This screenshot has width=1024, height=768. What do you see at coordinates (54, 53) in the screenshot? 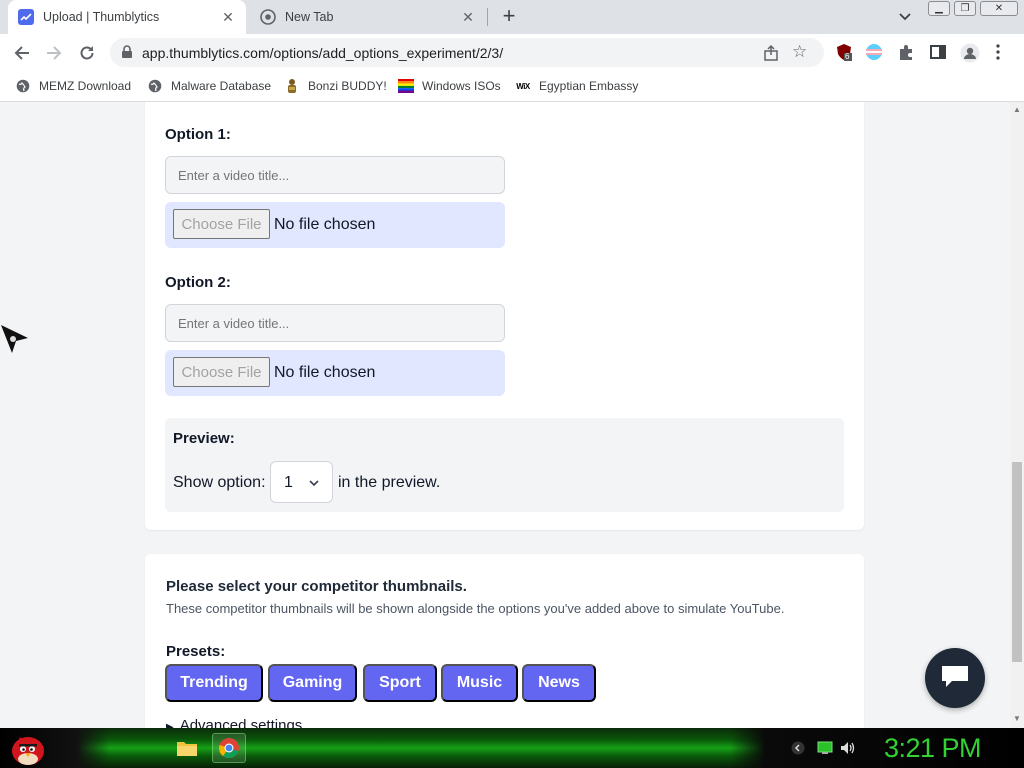
I see `forward-arrow-icon` at bounding box center [54, 53].